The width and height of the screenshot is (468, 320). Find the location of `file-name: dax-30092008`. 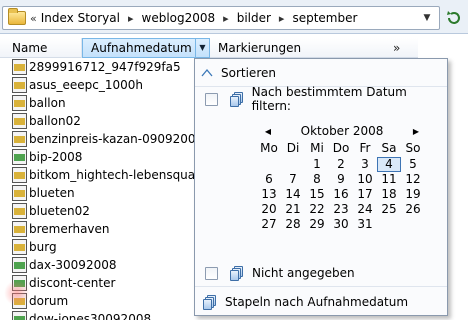

file-name: dax-30092008 is located at coordinates (73, 265).